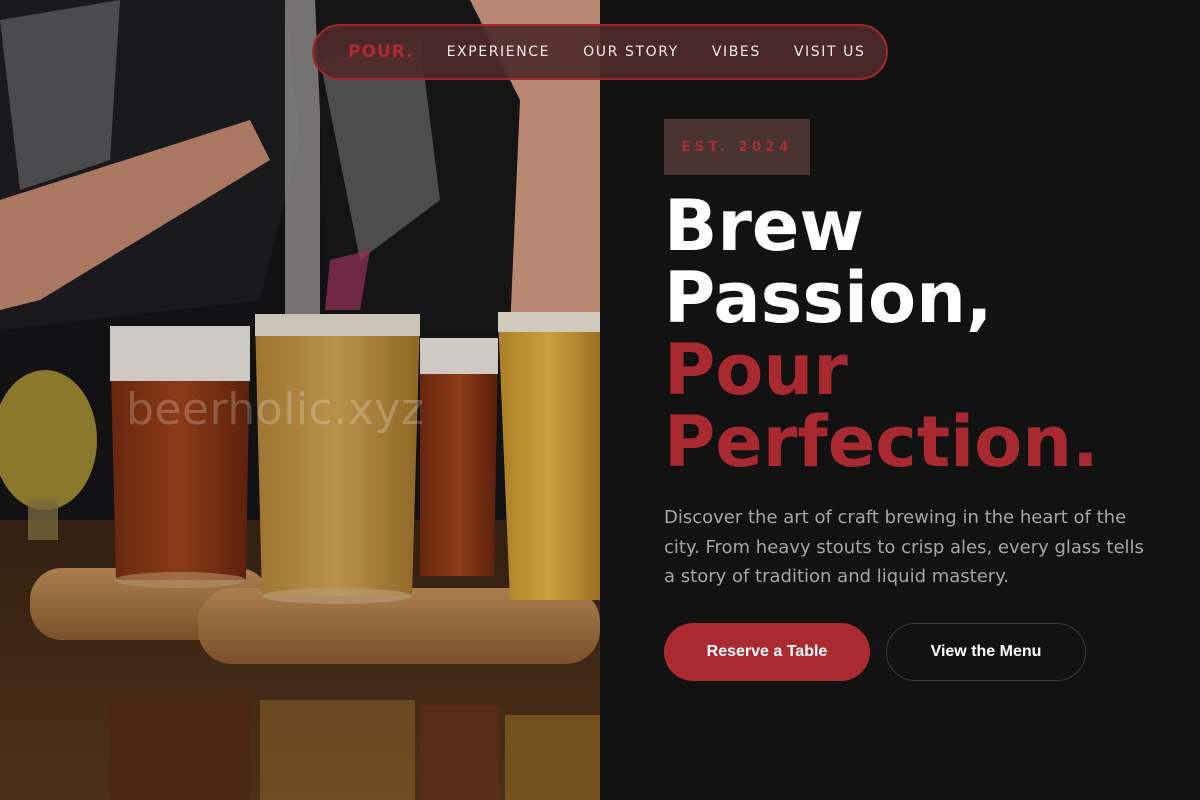 The height and width of the screenshot is (800, 1200). I want to click on nav-link-visit-us: VISIT US, so click(830, 52).